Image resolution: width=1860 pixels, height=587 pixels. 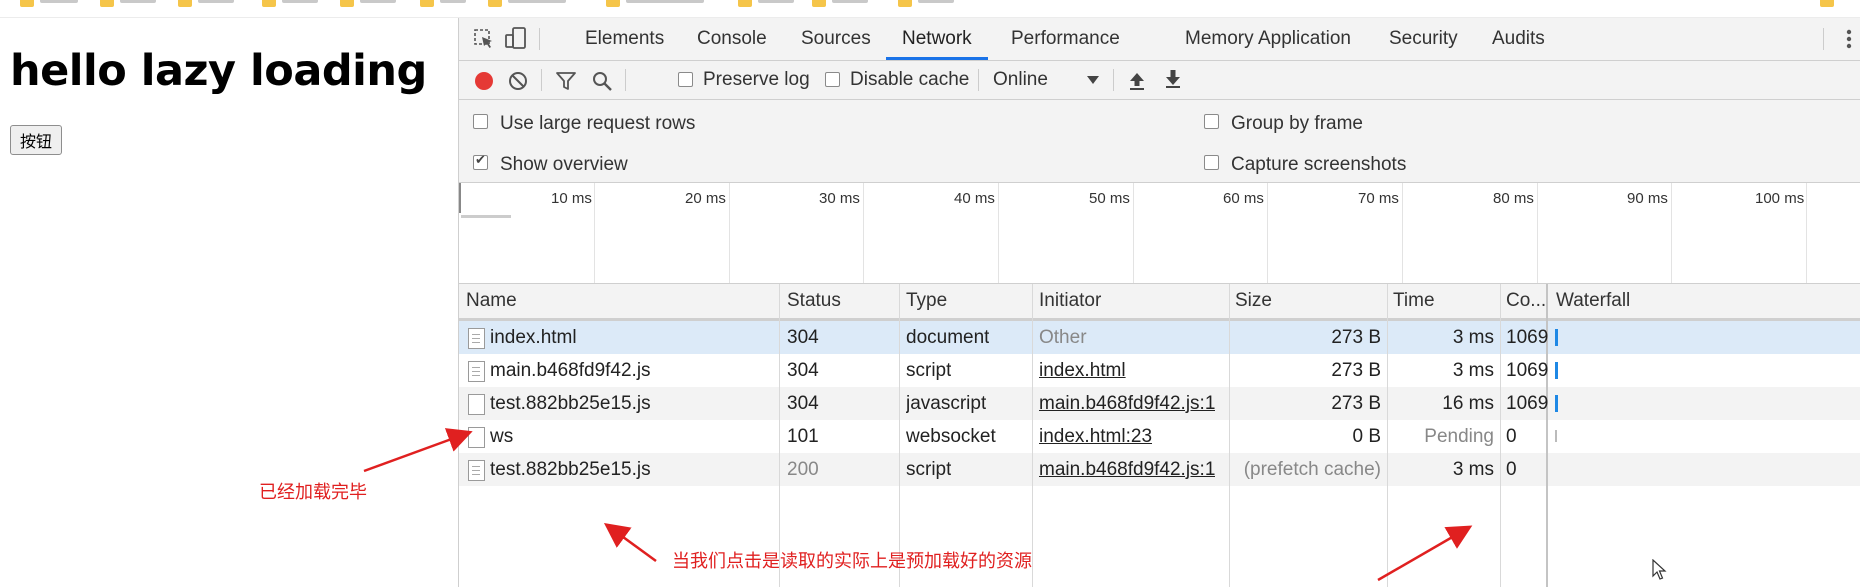 What do you see at coordinates (951, 436) in the screenshot?
I see `request-type: websocket` at bounding box center [951, 436].